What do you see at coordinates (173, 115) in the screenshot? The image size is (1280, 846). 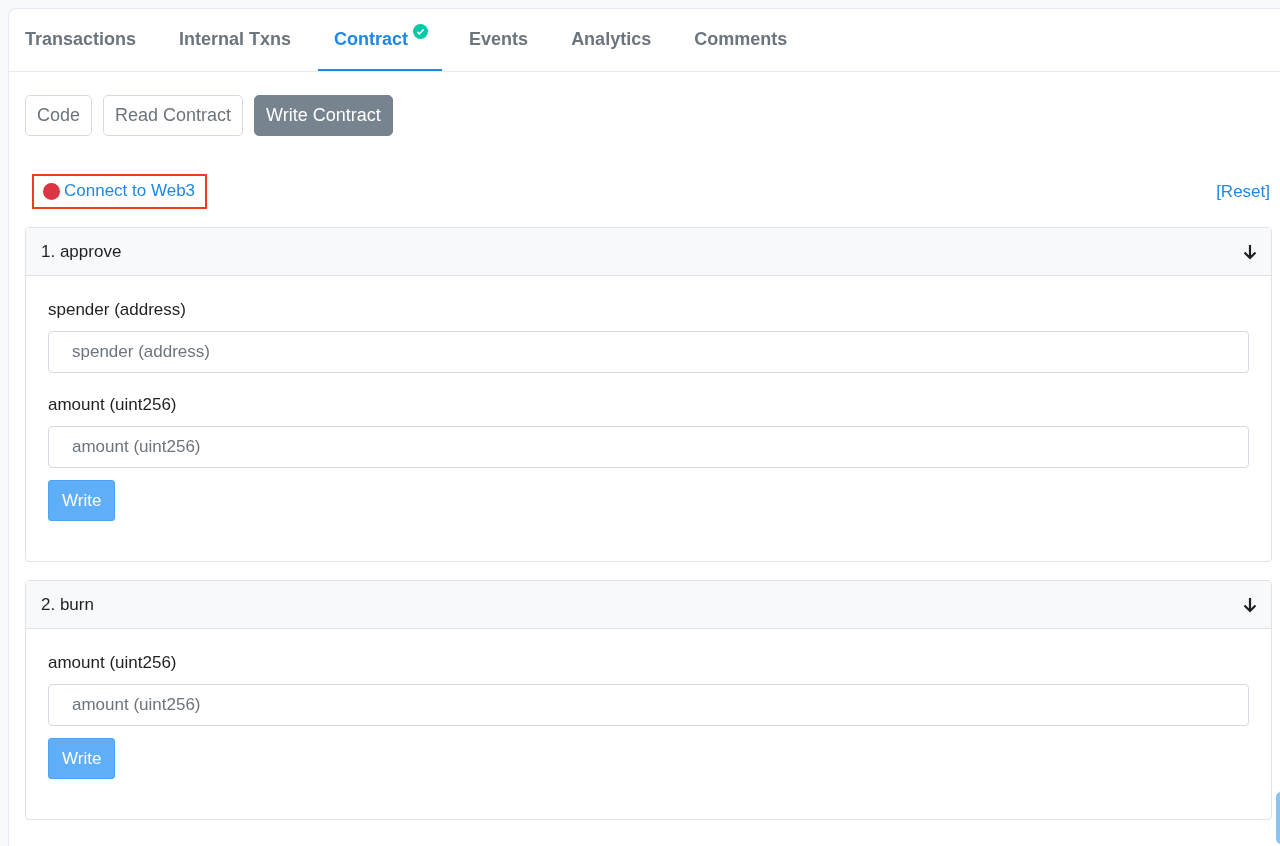 I see `subtab-button: Read Contract` at bounding box center [173, 115].